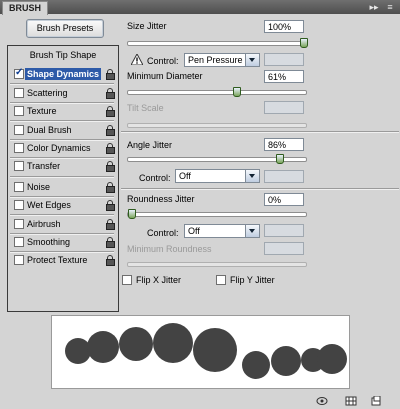 Image resolution: width=400 pixels, height=409 pixels. Describe the element at coordinates (390, 7) in the screenshot. I see `panel-menu-icon: ≡` at that location.